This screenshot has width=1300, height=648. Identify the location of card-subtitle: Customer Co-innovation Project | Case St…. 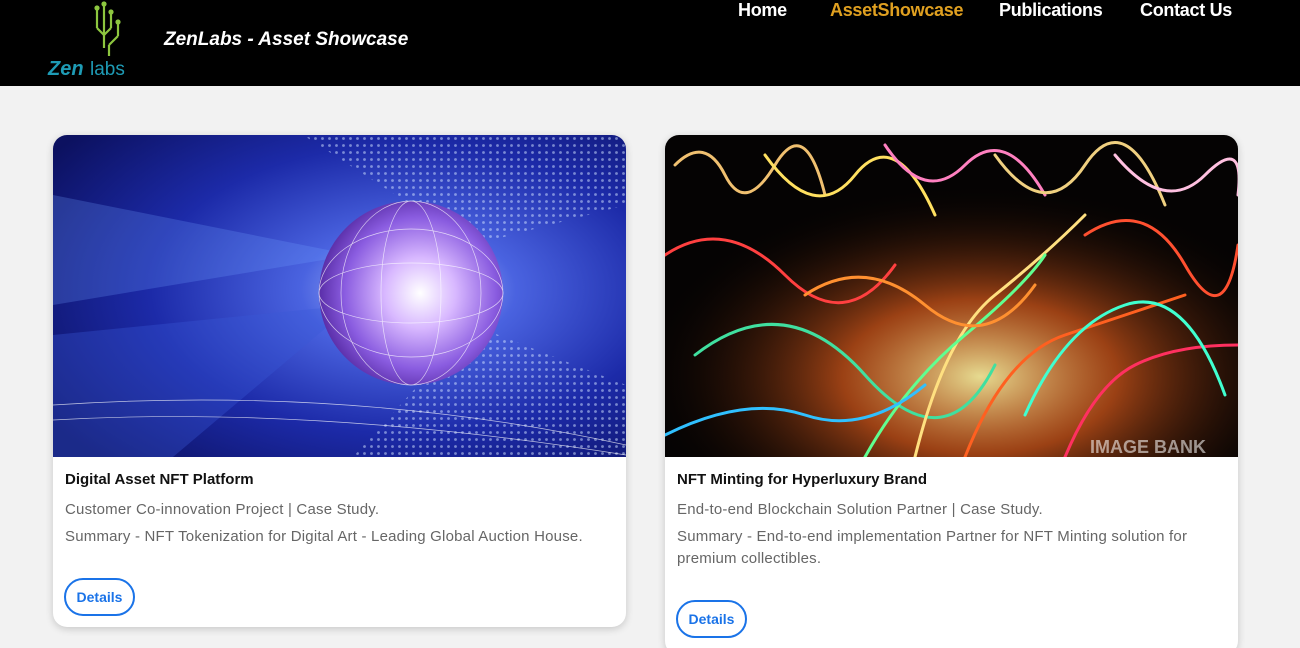
(222, 509).